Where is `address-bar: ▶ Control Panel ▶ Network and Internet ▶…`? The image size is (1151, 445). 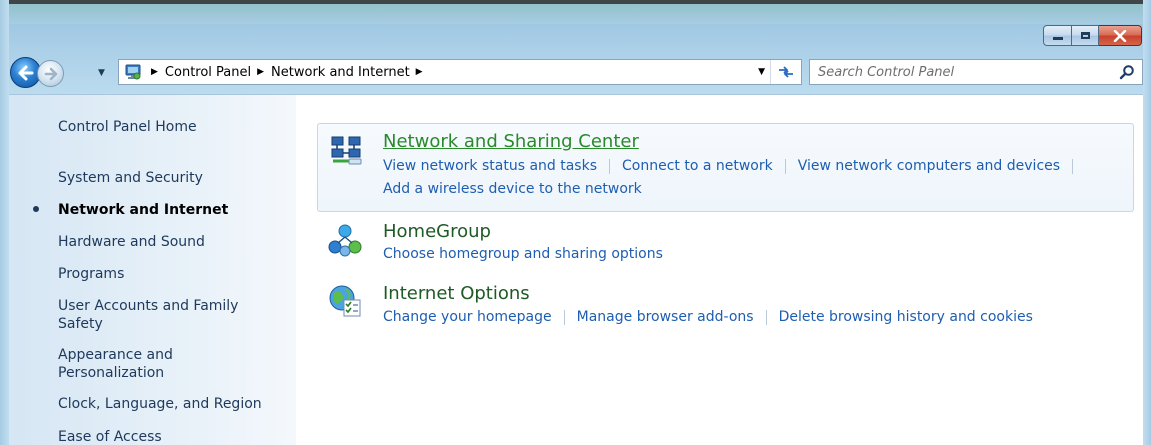 address-bar: ▶ Control Panel ▶ Network and Internet ▶… is located at coordinates (460, 72).